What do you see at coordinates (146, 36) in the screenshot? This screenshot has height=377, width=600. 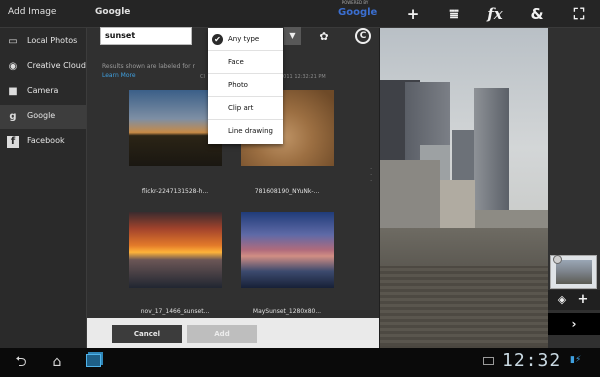 I see `search-input: sunset` at bounding box center [146, 36].